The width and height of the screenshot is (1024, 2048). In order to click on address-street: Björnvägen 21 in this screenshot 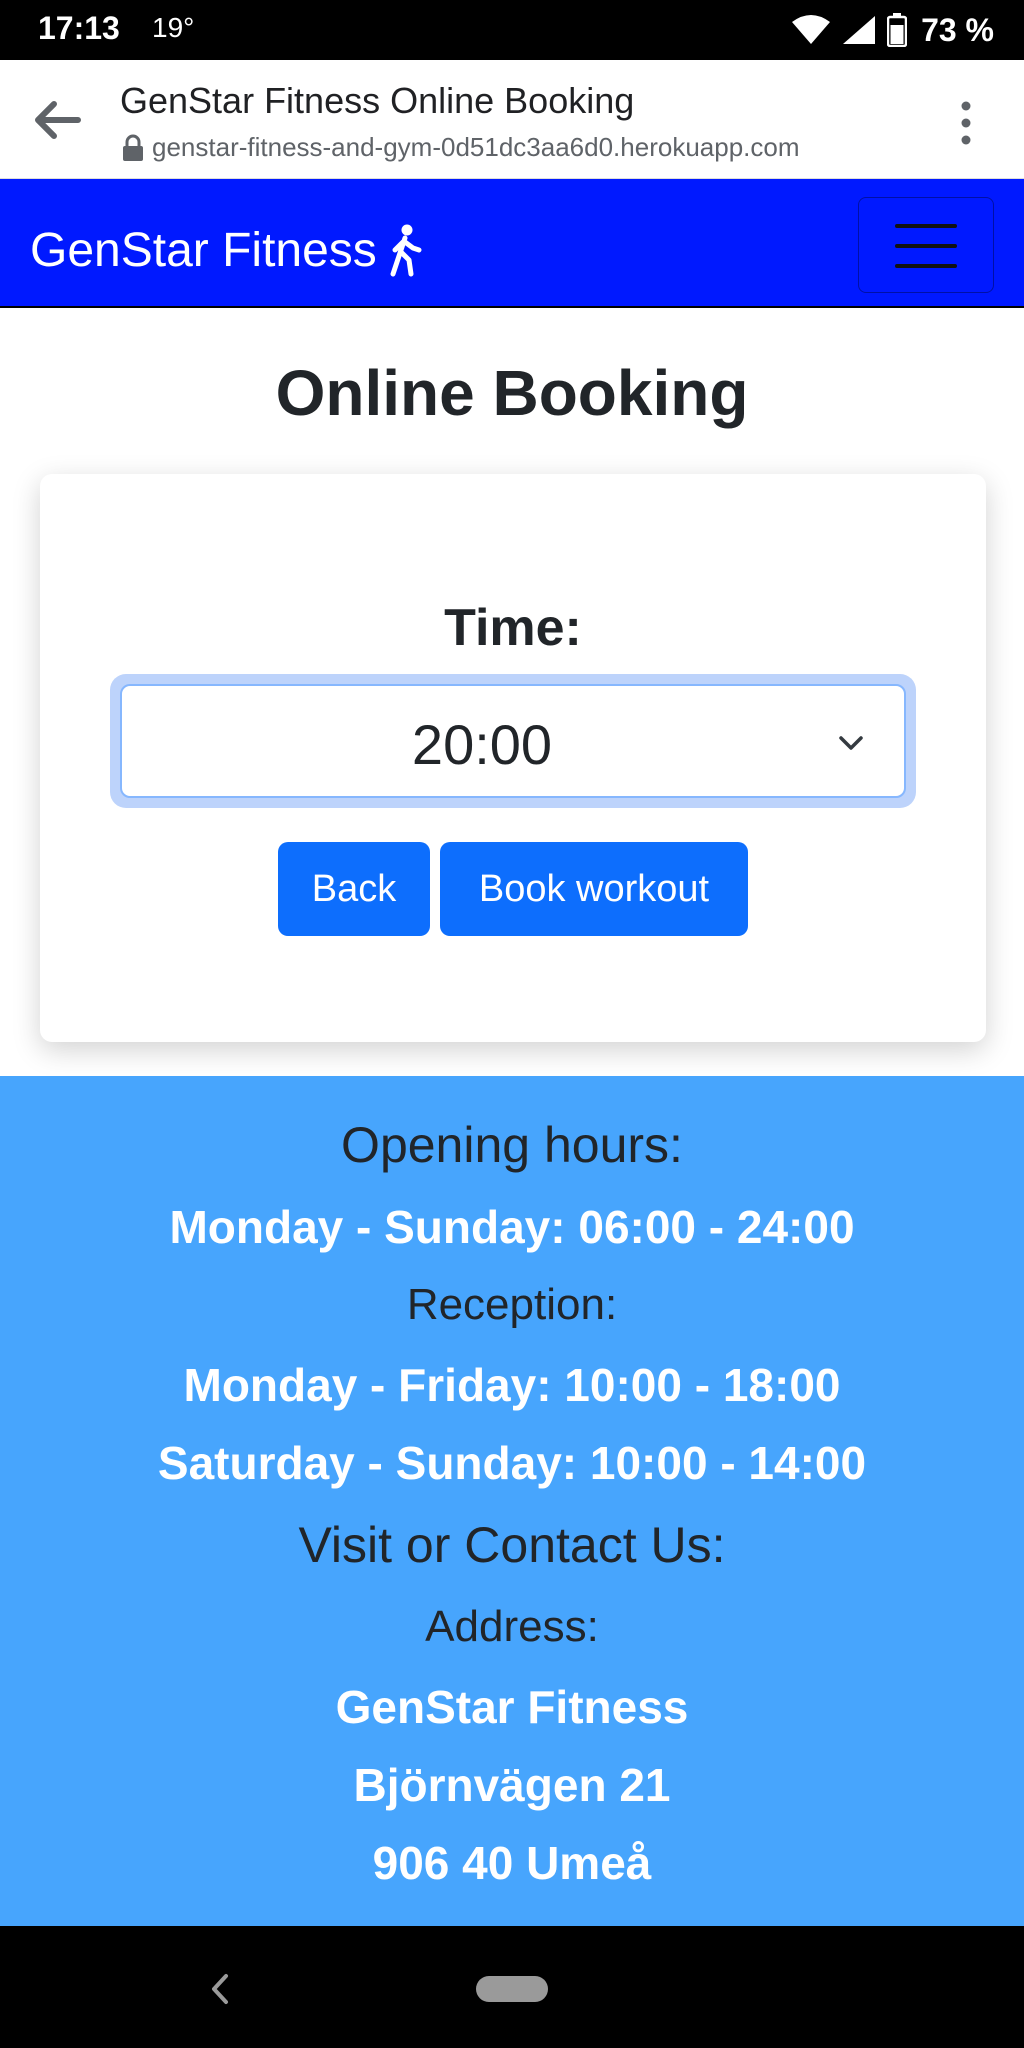, I will do `click(512, 1785)`.